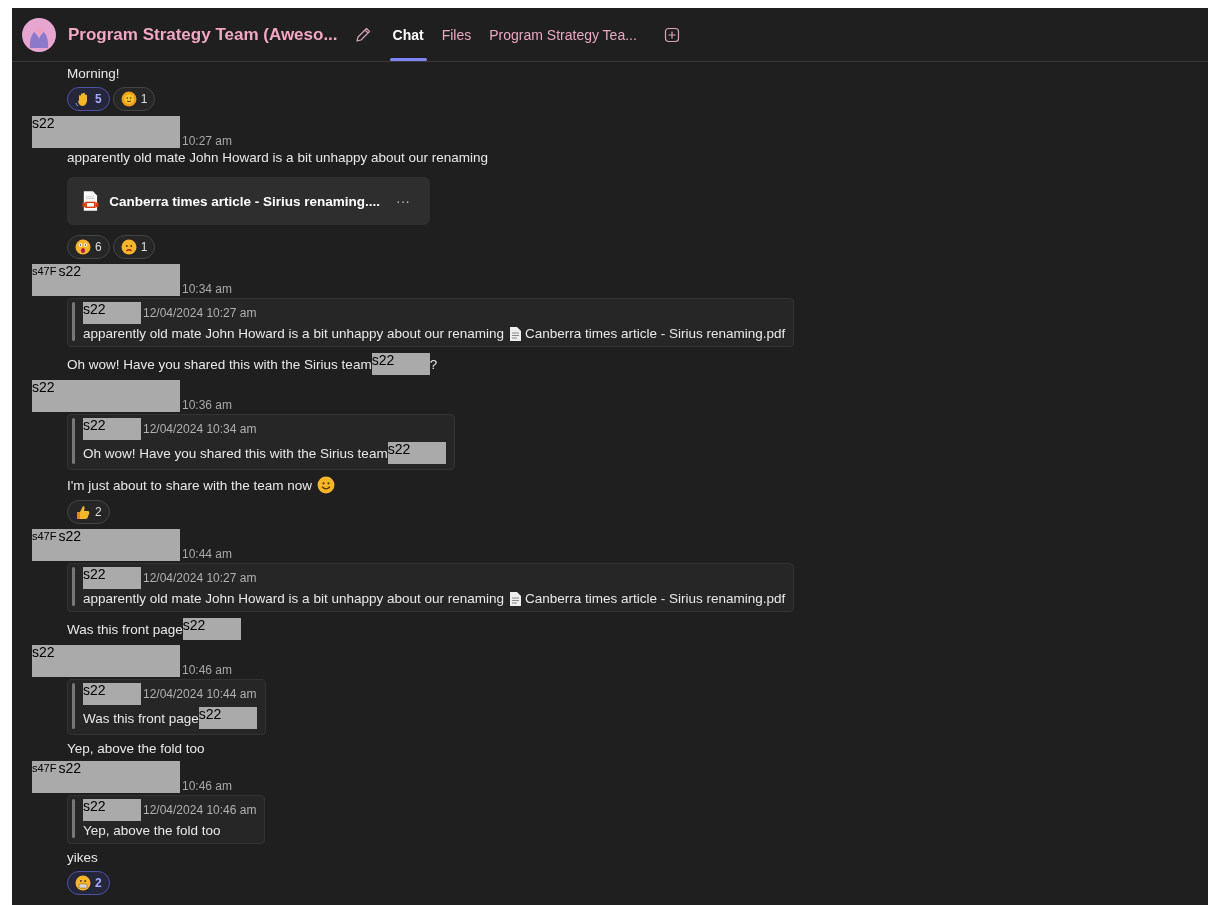 The width and height of the screenshot is (1208, 905). What do you see at coordinates (207, 289) in the screenshot?
I see `message-time: 10:34 am` at bounding box center [207, 289].